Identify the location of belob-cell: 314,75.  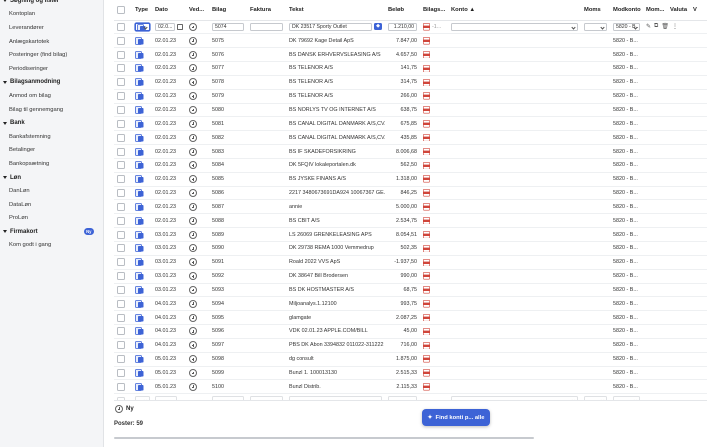
(402, 82).